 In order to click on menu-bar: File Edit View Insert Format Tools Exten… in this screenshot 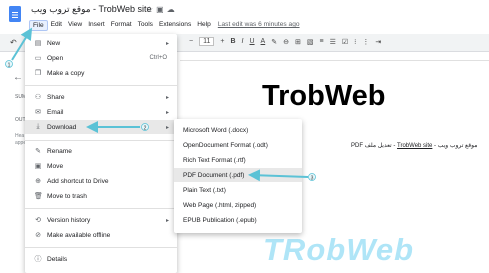, I will do `click(164, 25)`.